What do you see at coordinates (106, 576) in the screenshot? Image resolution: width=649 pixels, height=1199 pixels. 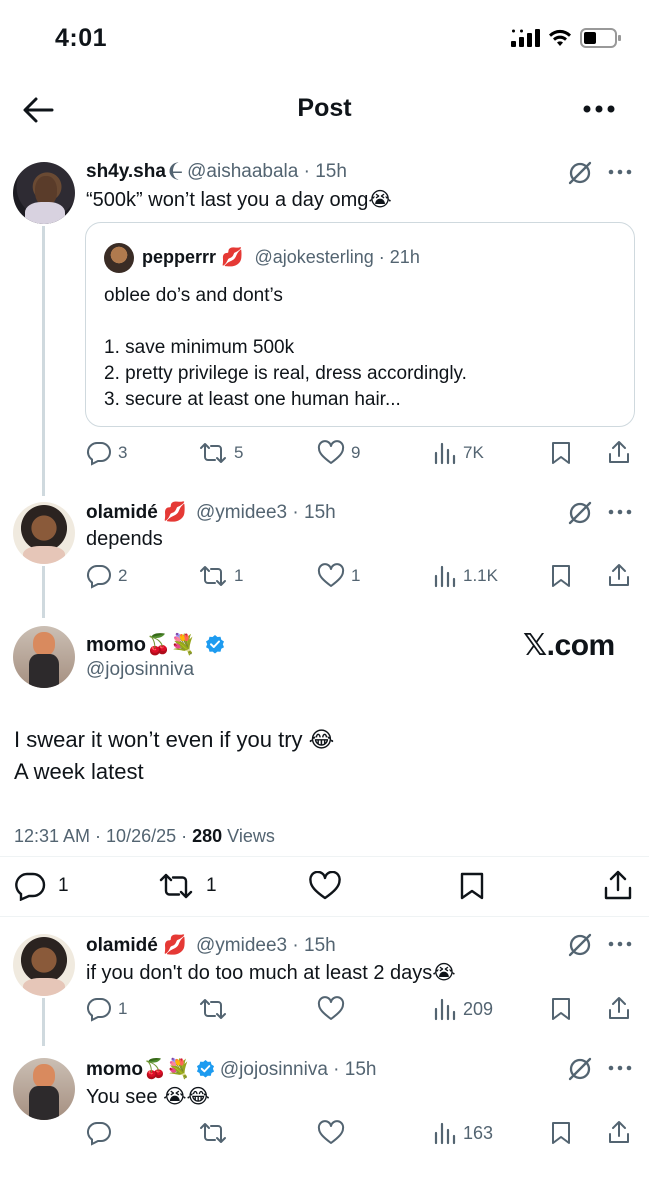 I see `reply-button: 2` at bounding box center [106, 576].